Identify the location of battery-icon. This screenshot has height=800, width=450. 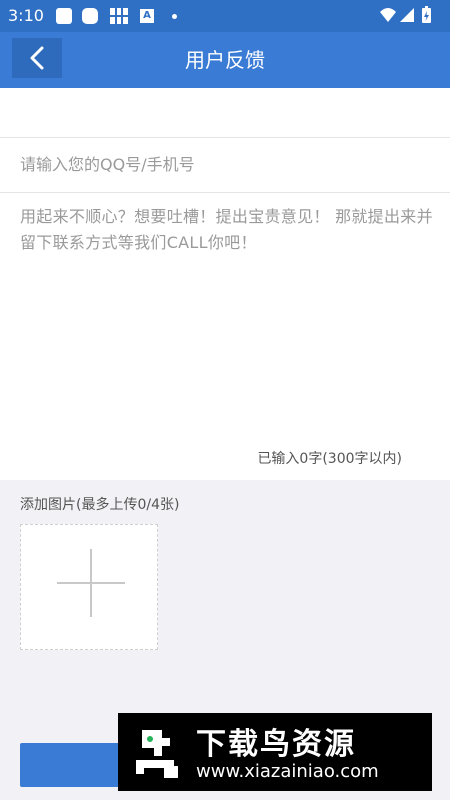
(426, 14).